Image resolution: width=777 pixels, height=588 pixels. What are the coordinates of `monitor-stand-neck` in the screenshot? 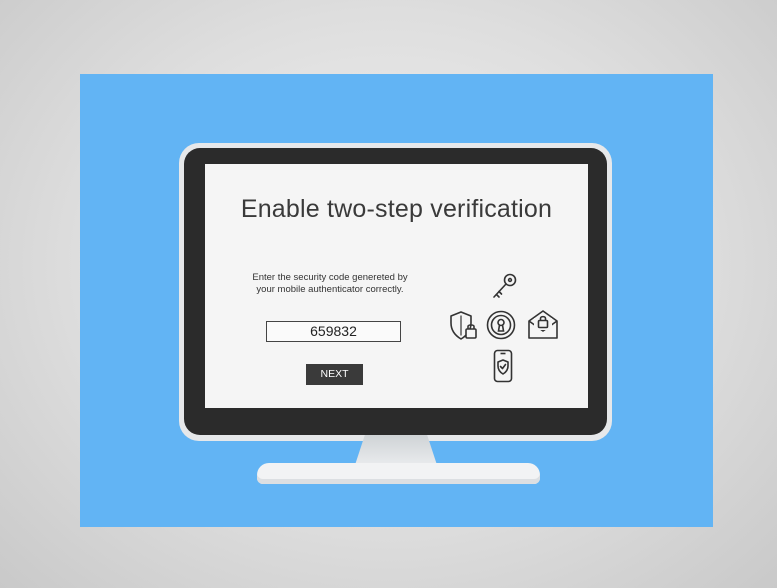 It's located at (396, 450).